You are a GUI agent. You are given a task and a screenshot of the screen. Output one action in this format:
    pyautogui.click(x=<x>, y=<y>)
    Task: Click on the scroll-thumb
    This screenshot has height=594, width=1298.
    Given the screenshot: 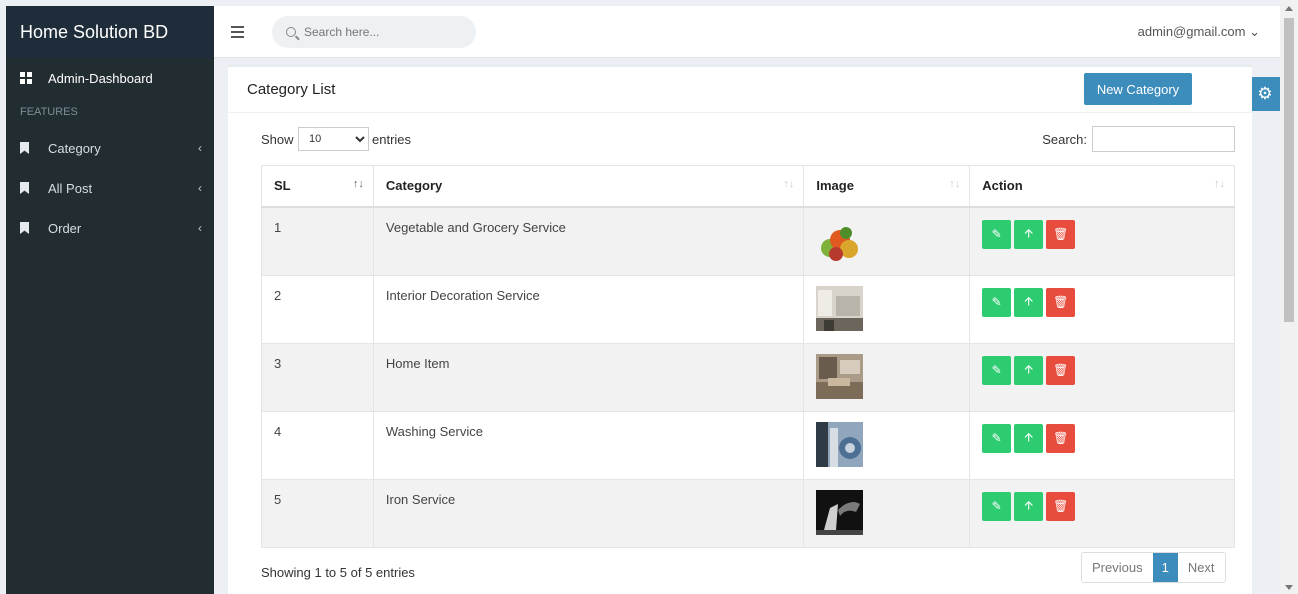 What is the action you would take?
    pyautogui.click(x=1289, y=170)
    